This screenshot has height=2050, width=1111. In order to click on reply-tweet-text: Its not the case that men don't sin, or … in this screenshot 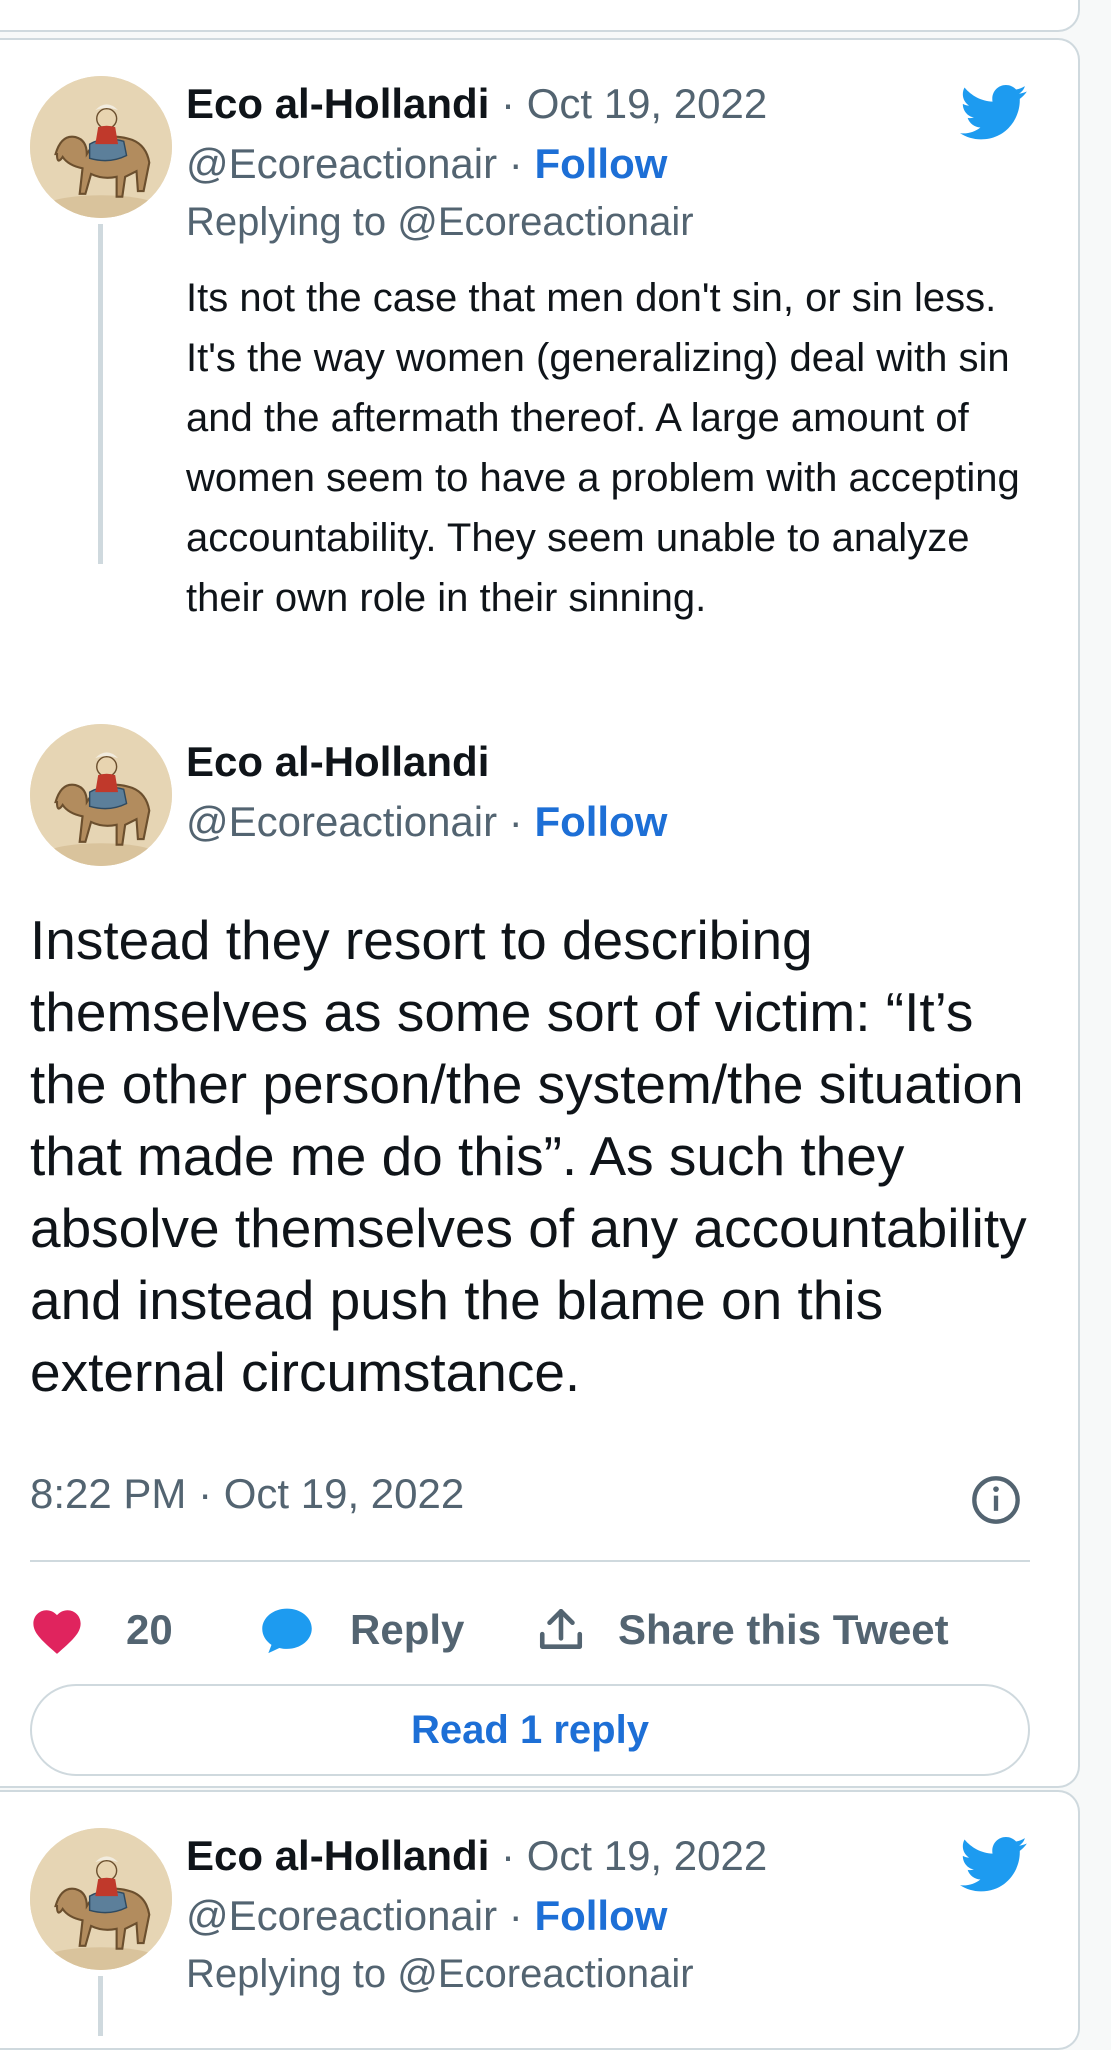, I will do `click(603, 448)`.